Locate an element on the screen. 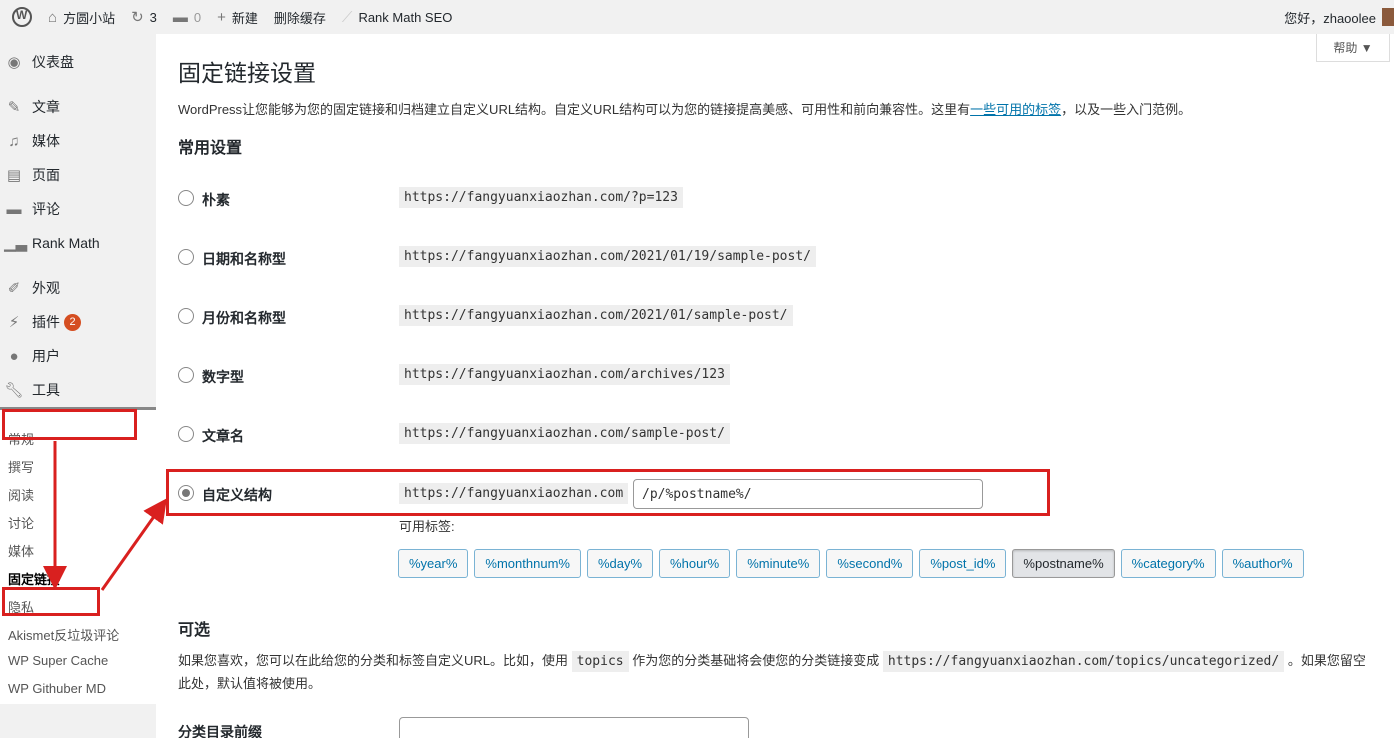 The image size is (1394, 738). brush-icon: ✐ is located at coordinates (14, 288).